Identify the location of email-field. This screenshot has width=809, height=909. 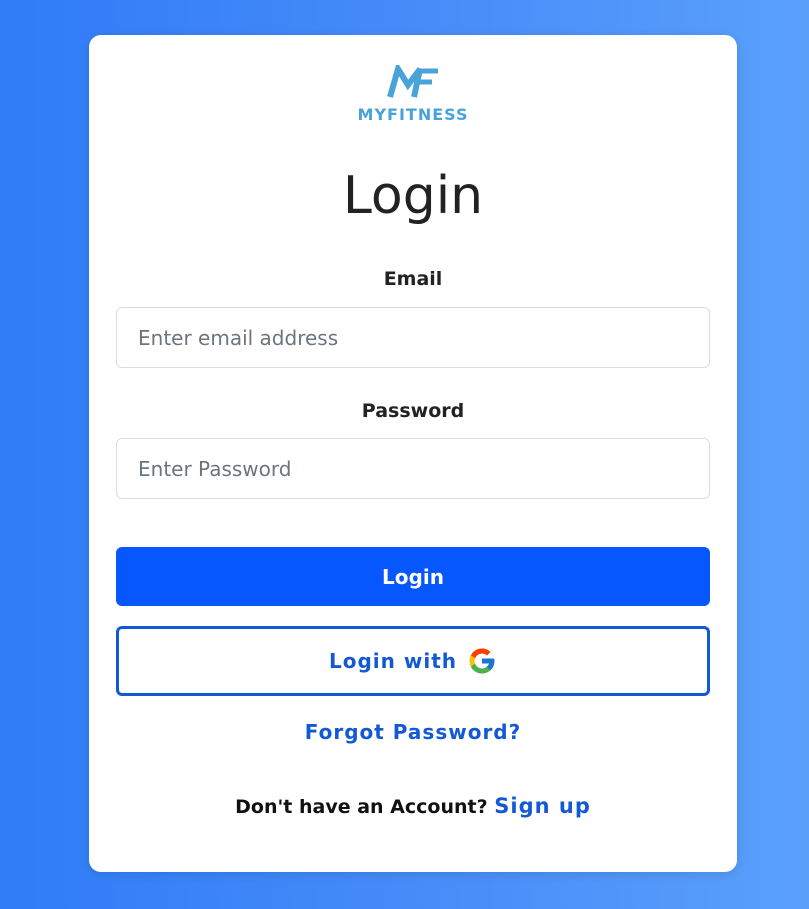
(413, 337).